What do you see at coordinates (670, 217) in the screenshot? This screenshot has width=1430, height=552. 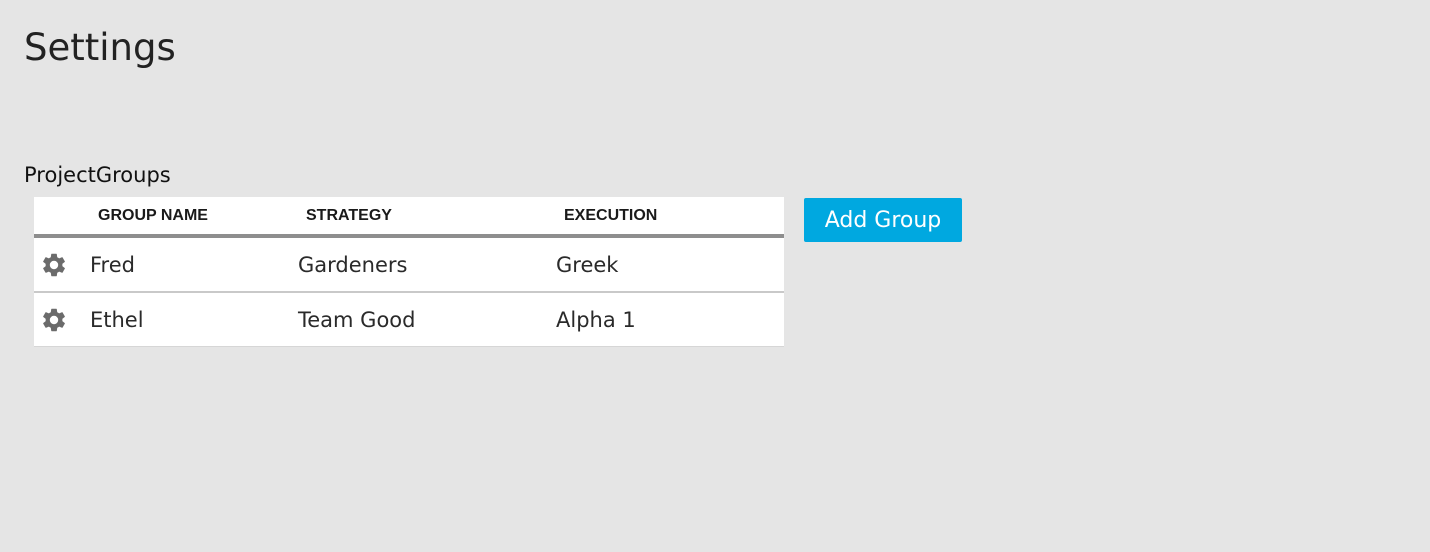 I see `header-execution: EXECUTION` at bounding box center [670, 217].